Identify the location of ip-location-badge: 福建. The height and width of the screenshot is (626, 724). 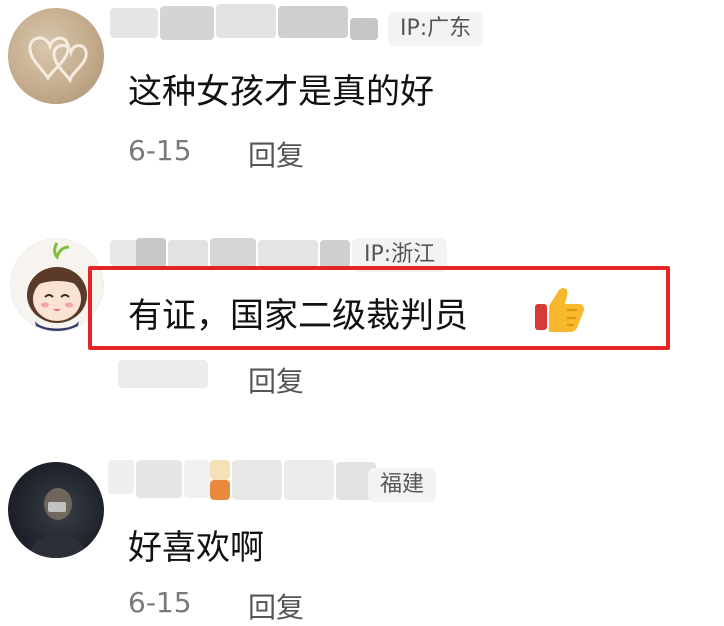
(402, 485).